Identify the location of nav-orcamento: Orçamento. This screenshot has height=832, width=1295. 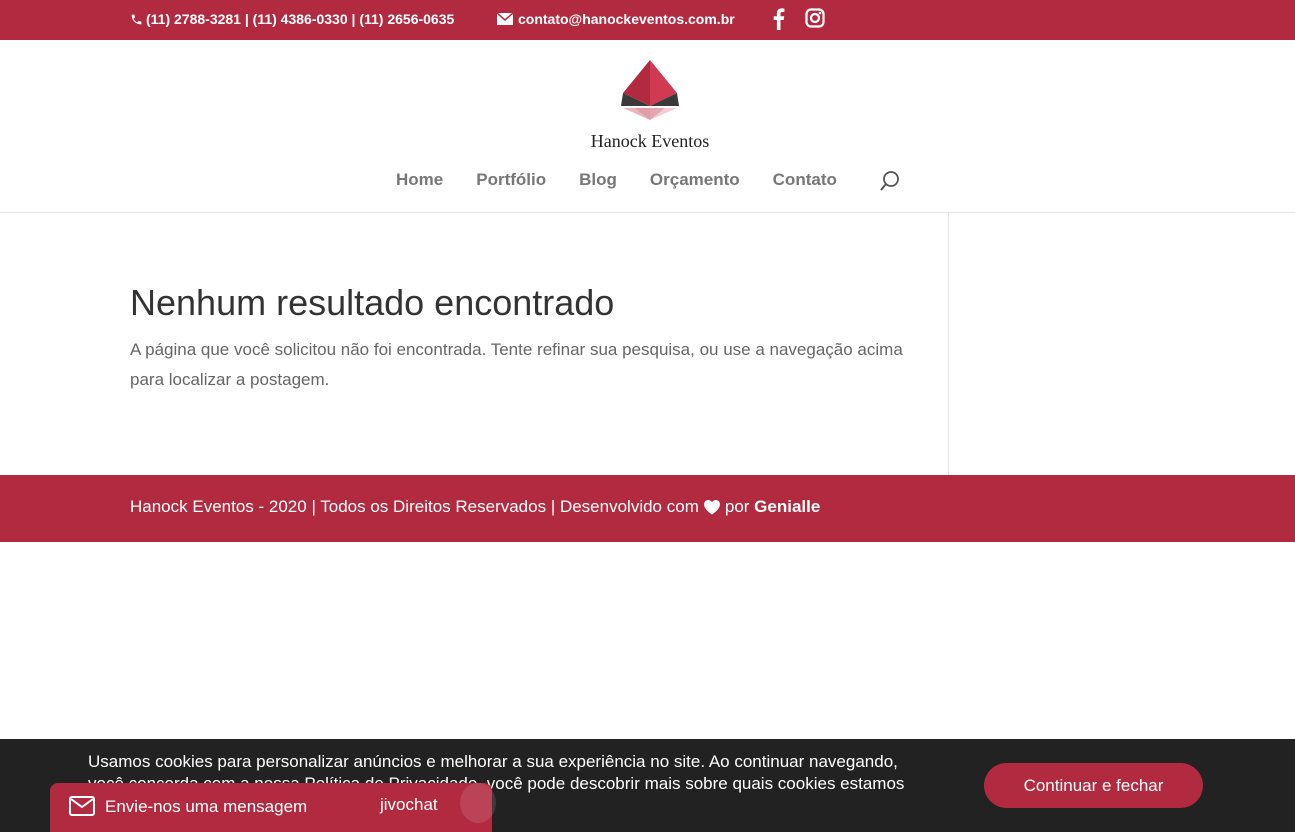
(695, 180).